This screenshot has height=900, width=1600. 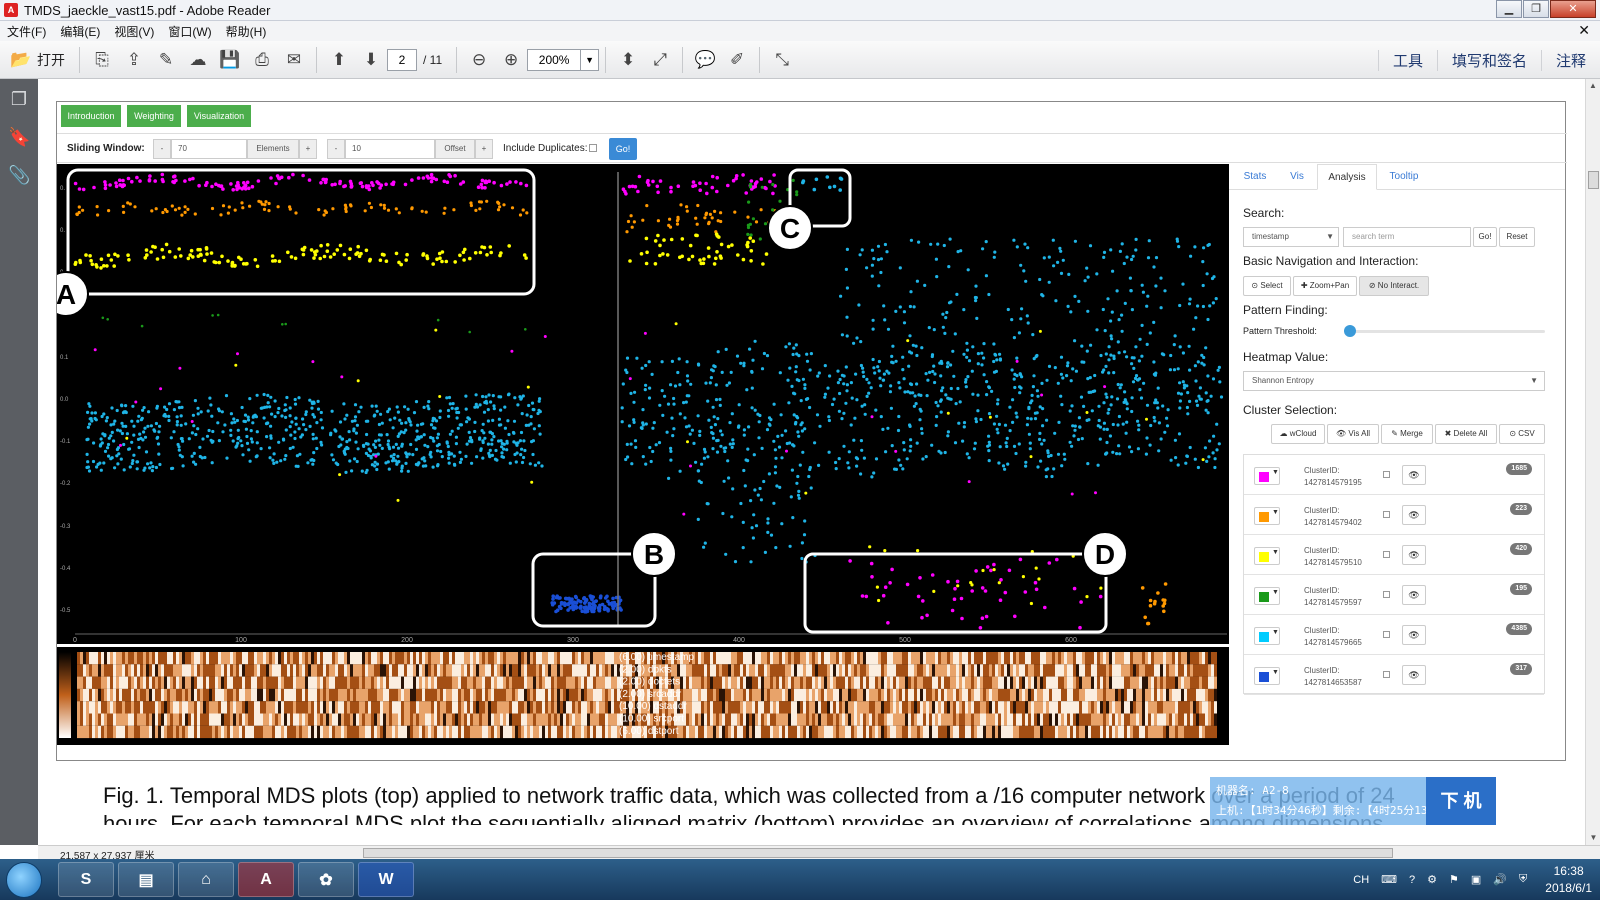 What do you see at coordinates (154, 116) in the screenshot?
I see `tab-weighting: Weighting` at bounding box center [154, 116].